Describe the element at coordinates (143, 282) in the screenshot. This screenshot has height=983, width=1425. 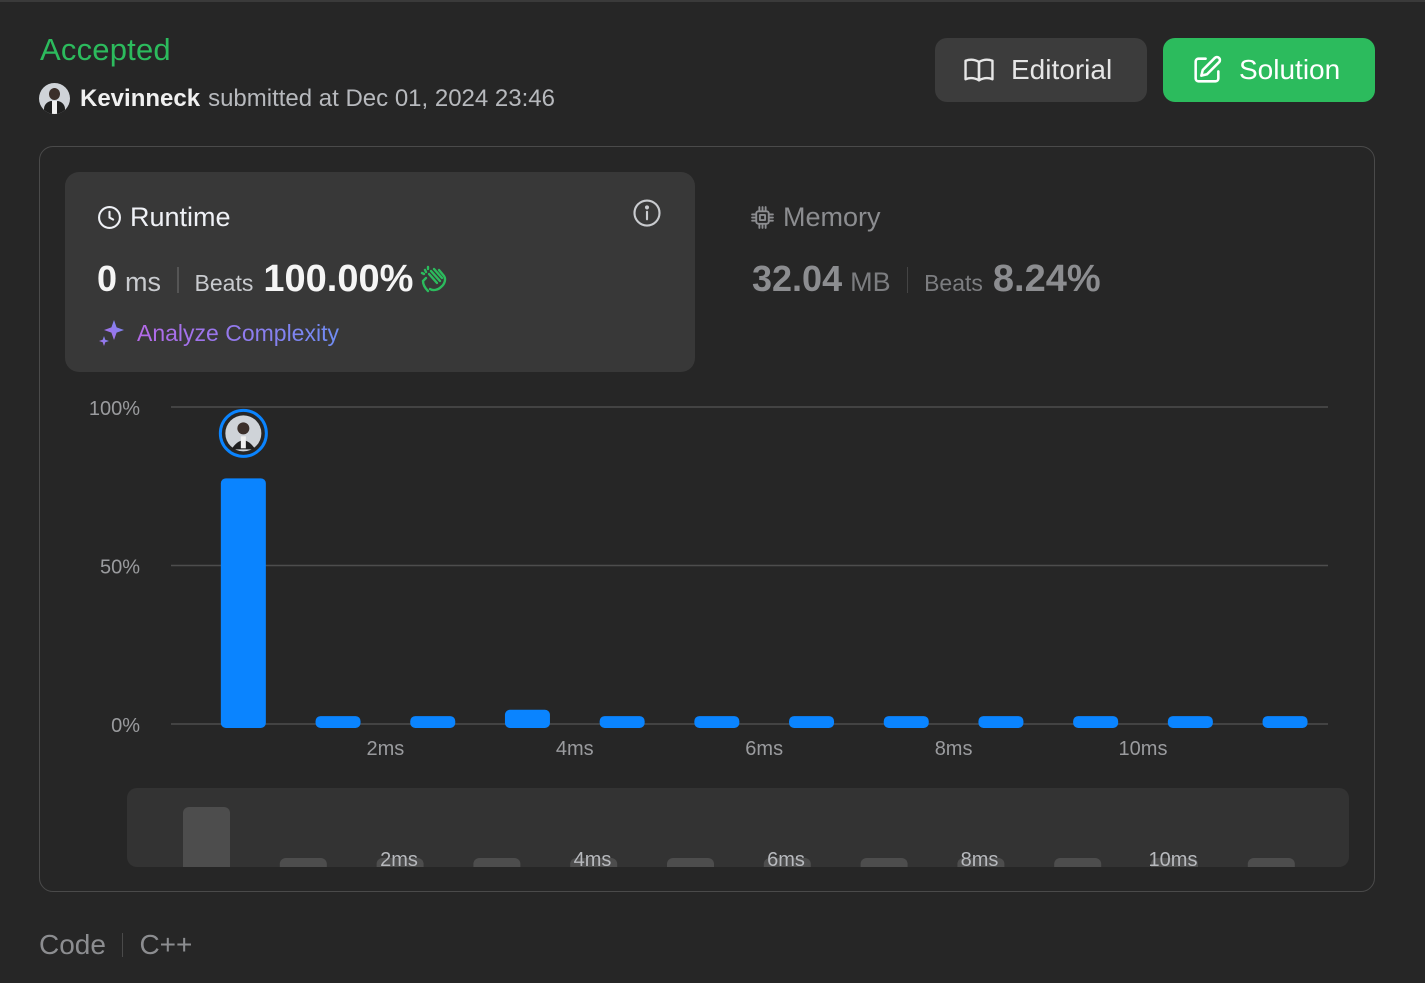
I see `runtime-unit: ms` at that location.